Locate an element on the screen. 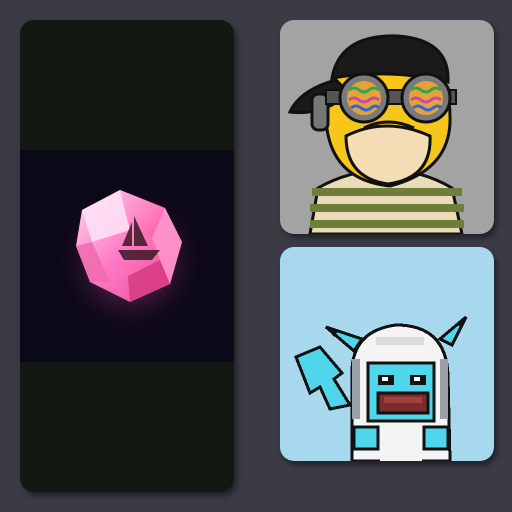  duck-avatar-icon is located at coordinates (375, 134).